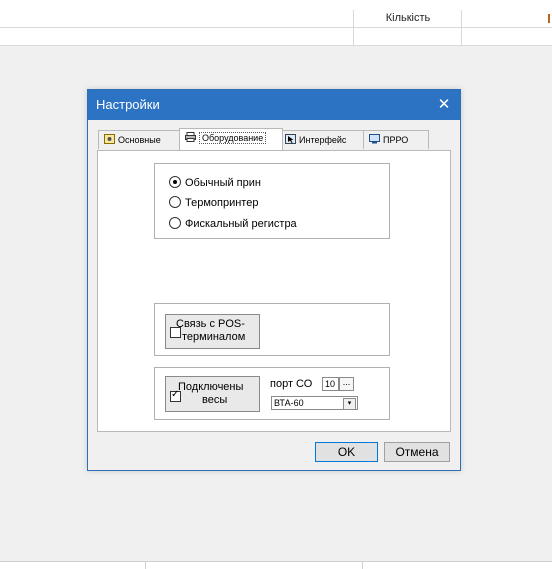 This screenshot has width=552, height=569. Describe the element at coordinates (330, 384) in the screenshot. I see `port-input: 10` at that location.